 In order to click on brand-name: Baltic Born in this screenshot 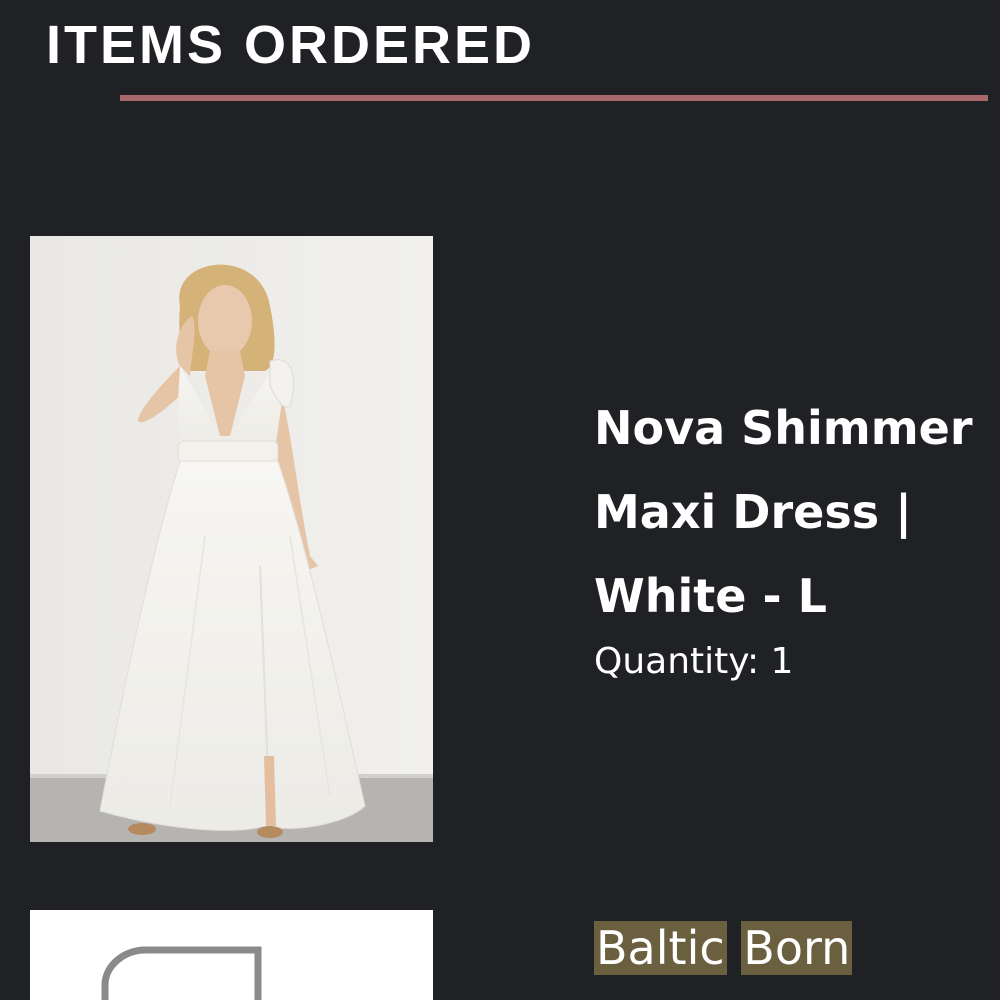, I will do `click(723, 948)`.